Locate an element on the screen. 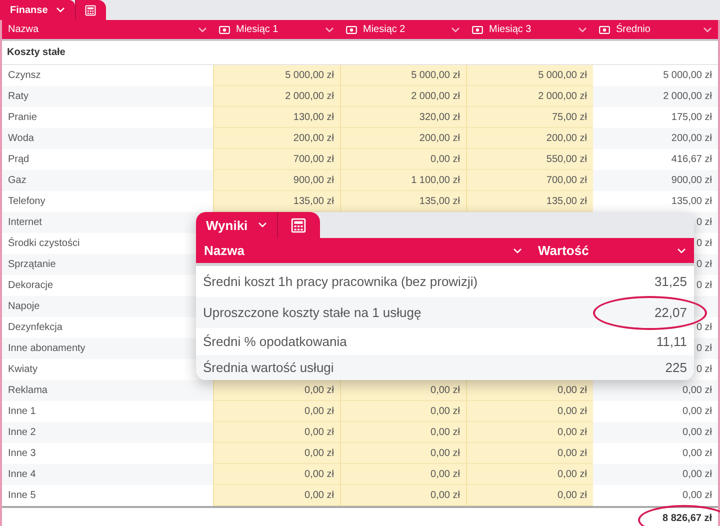 The image size is (720, 526). row-name: Woda is located at coordinates (21, 139).